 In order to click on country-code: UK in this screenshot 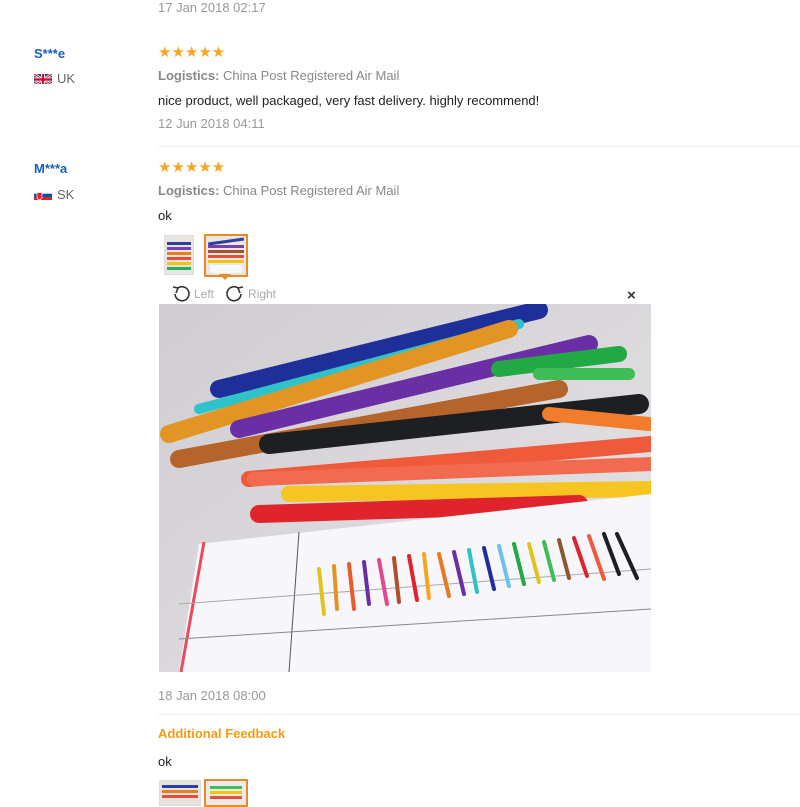, I will do `click(66, 78)`.